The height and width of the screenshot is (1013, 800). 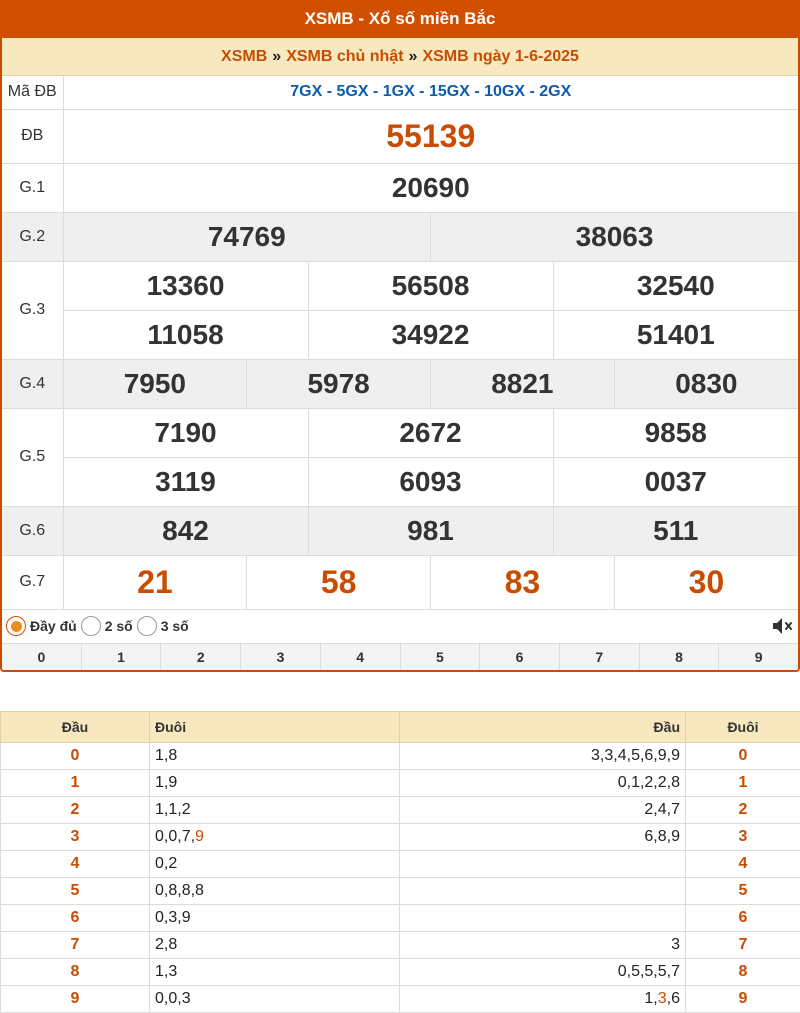 What do you see at coordinates (274, 971) in the screenshot?
I see `loto-tails: 1,3` at bounding box center [274, 971].